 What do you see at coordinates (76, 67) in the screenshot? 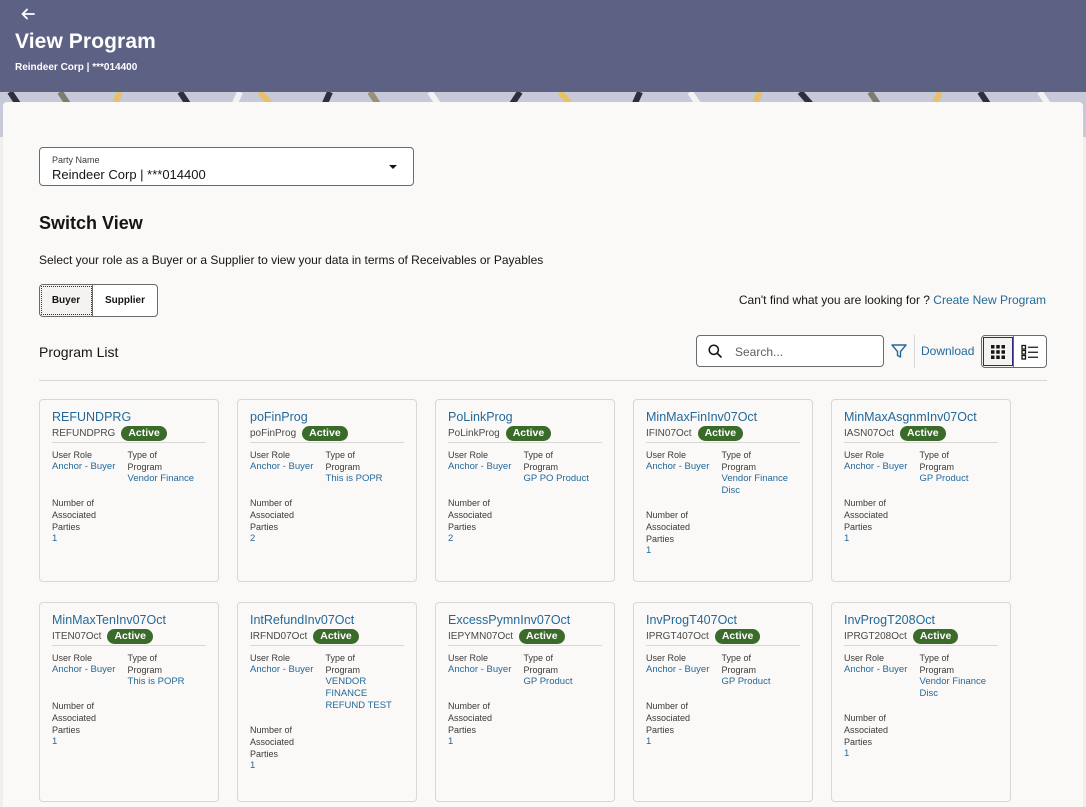
I see `page-subtitle: Reindeer Corp | ***014400` at bounding box center [76, 67].